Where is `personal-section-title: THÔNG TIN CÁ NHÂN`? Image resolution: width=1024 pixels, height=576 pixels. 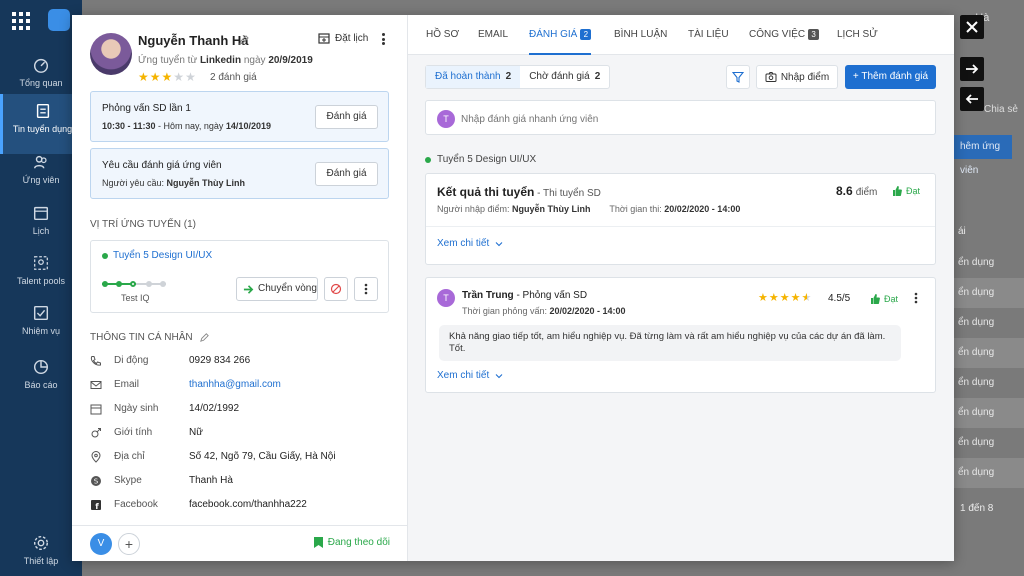
personal-section-title: THÔNG TIN CÁ NHÂN is located at coordinates (150, 337).